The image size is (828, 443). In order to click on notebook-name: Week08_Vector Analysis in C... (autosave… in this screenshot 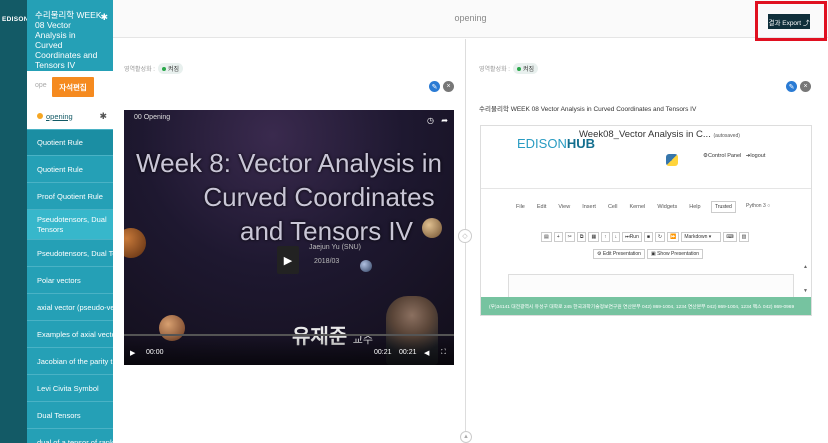, I will do `click(659, 134)`.